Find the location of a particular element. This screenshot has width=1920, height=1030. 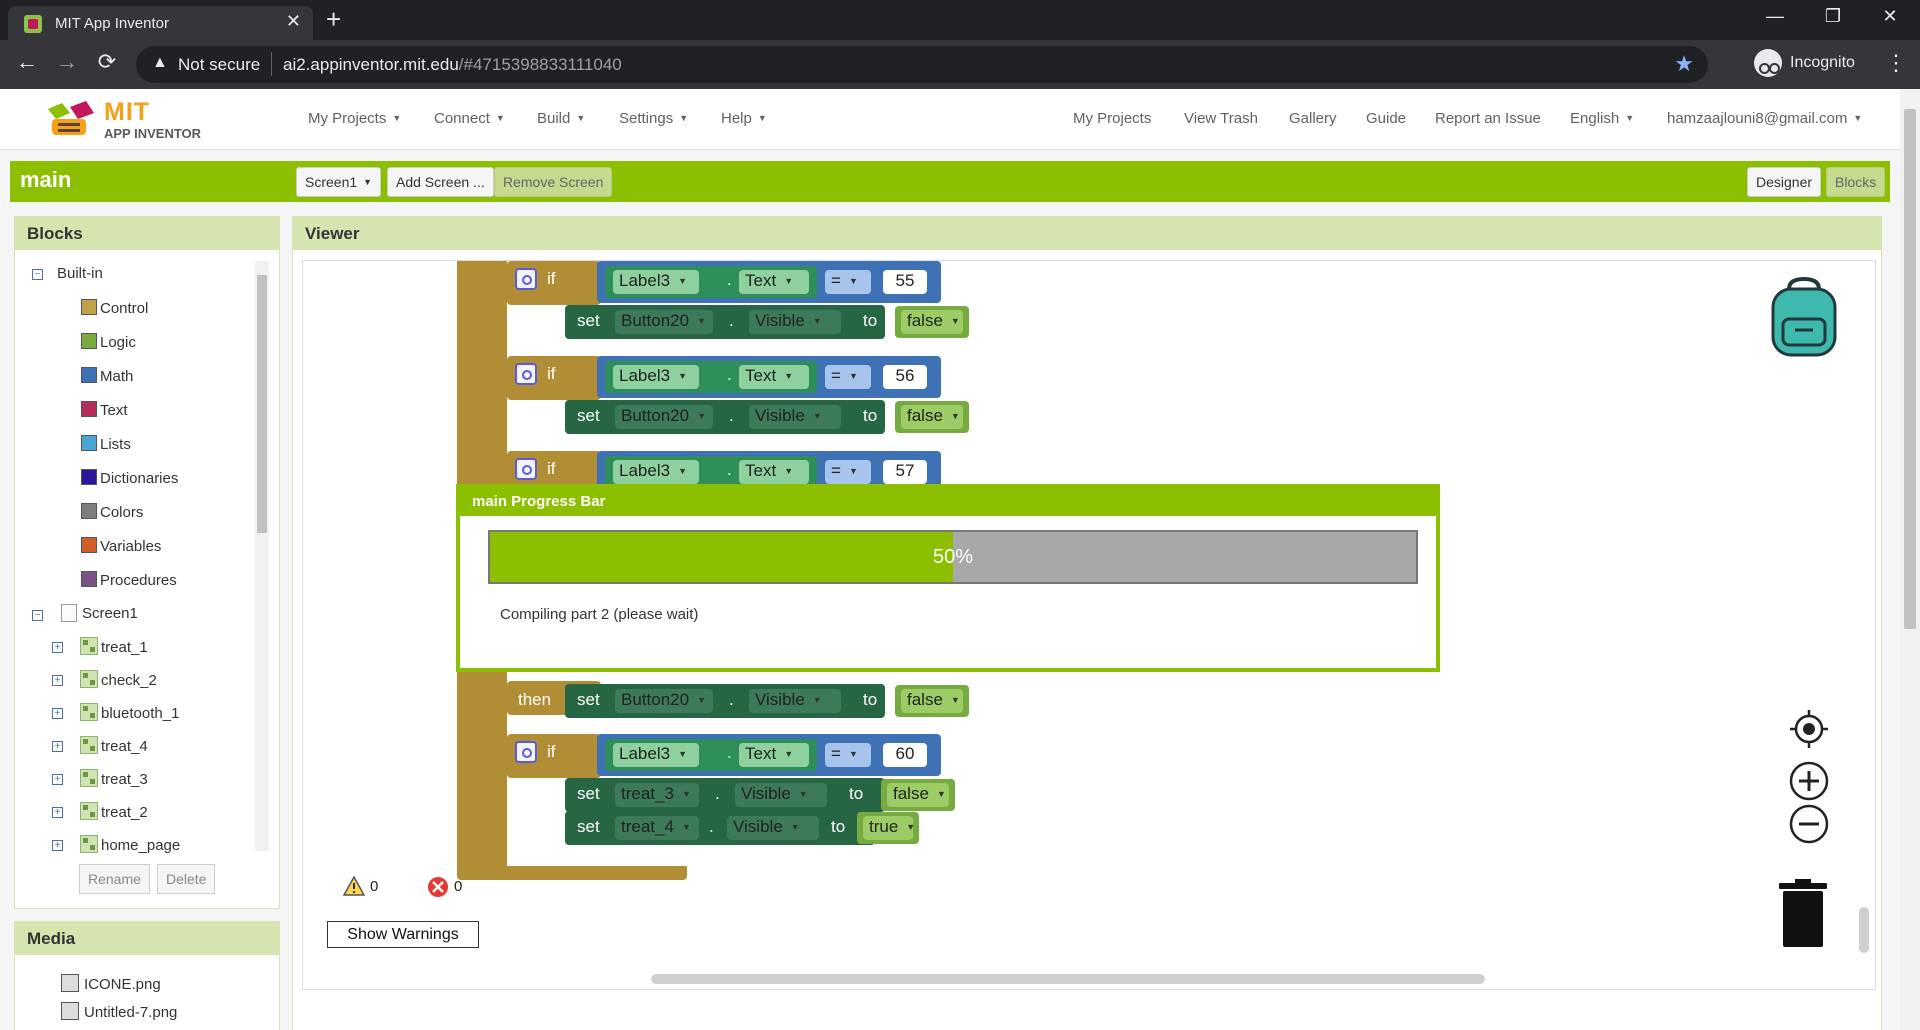

tree-item-procedures: Procedures is located at coordinates (138, 580).